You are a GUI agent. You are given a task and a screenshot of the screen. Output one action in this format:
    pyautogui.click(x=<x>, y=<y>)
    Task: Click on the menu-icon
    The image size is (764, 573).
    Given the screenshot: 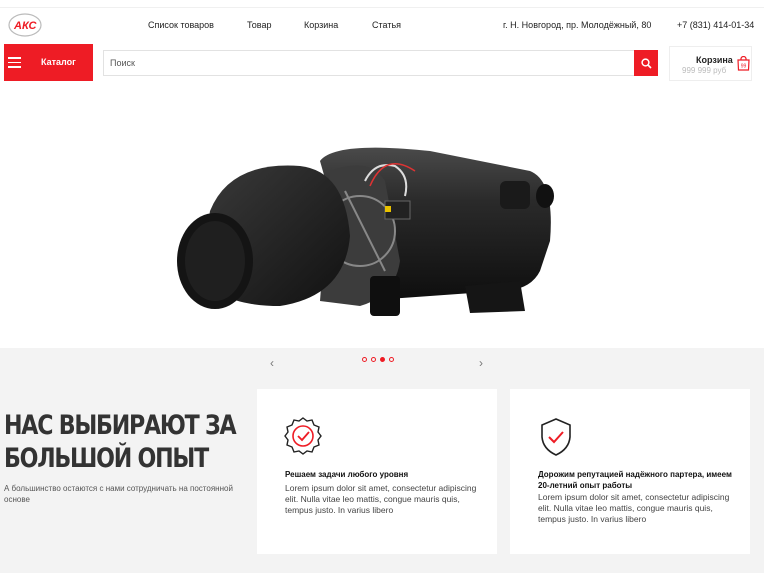 What is the action you would take?
    pyautogui.click(x=14, y=62)
    